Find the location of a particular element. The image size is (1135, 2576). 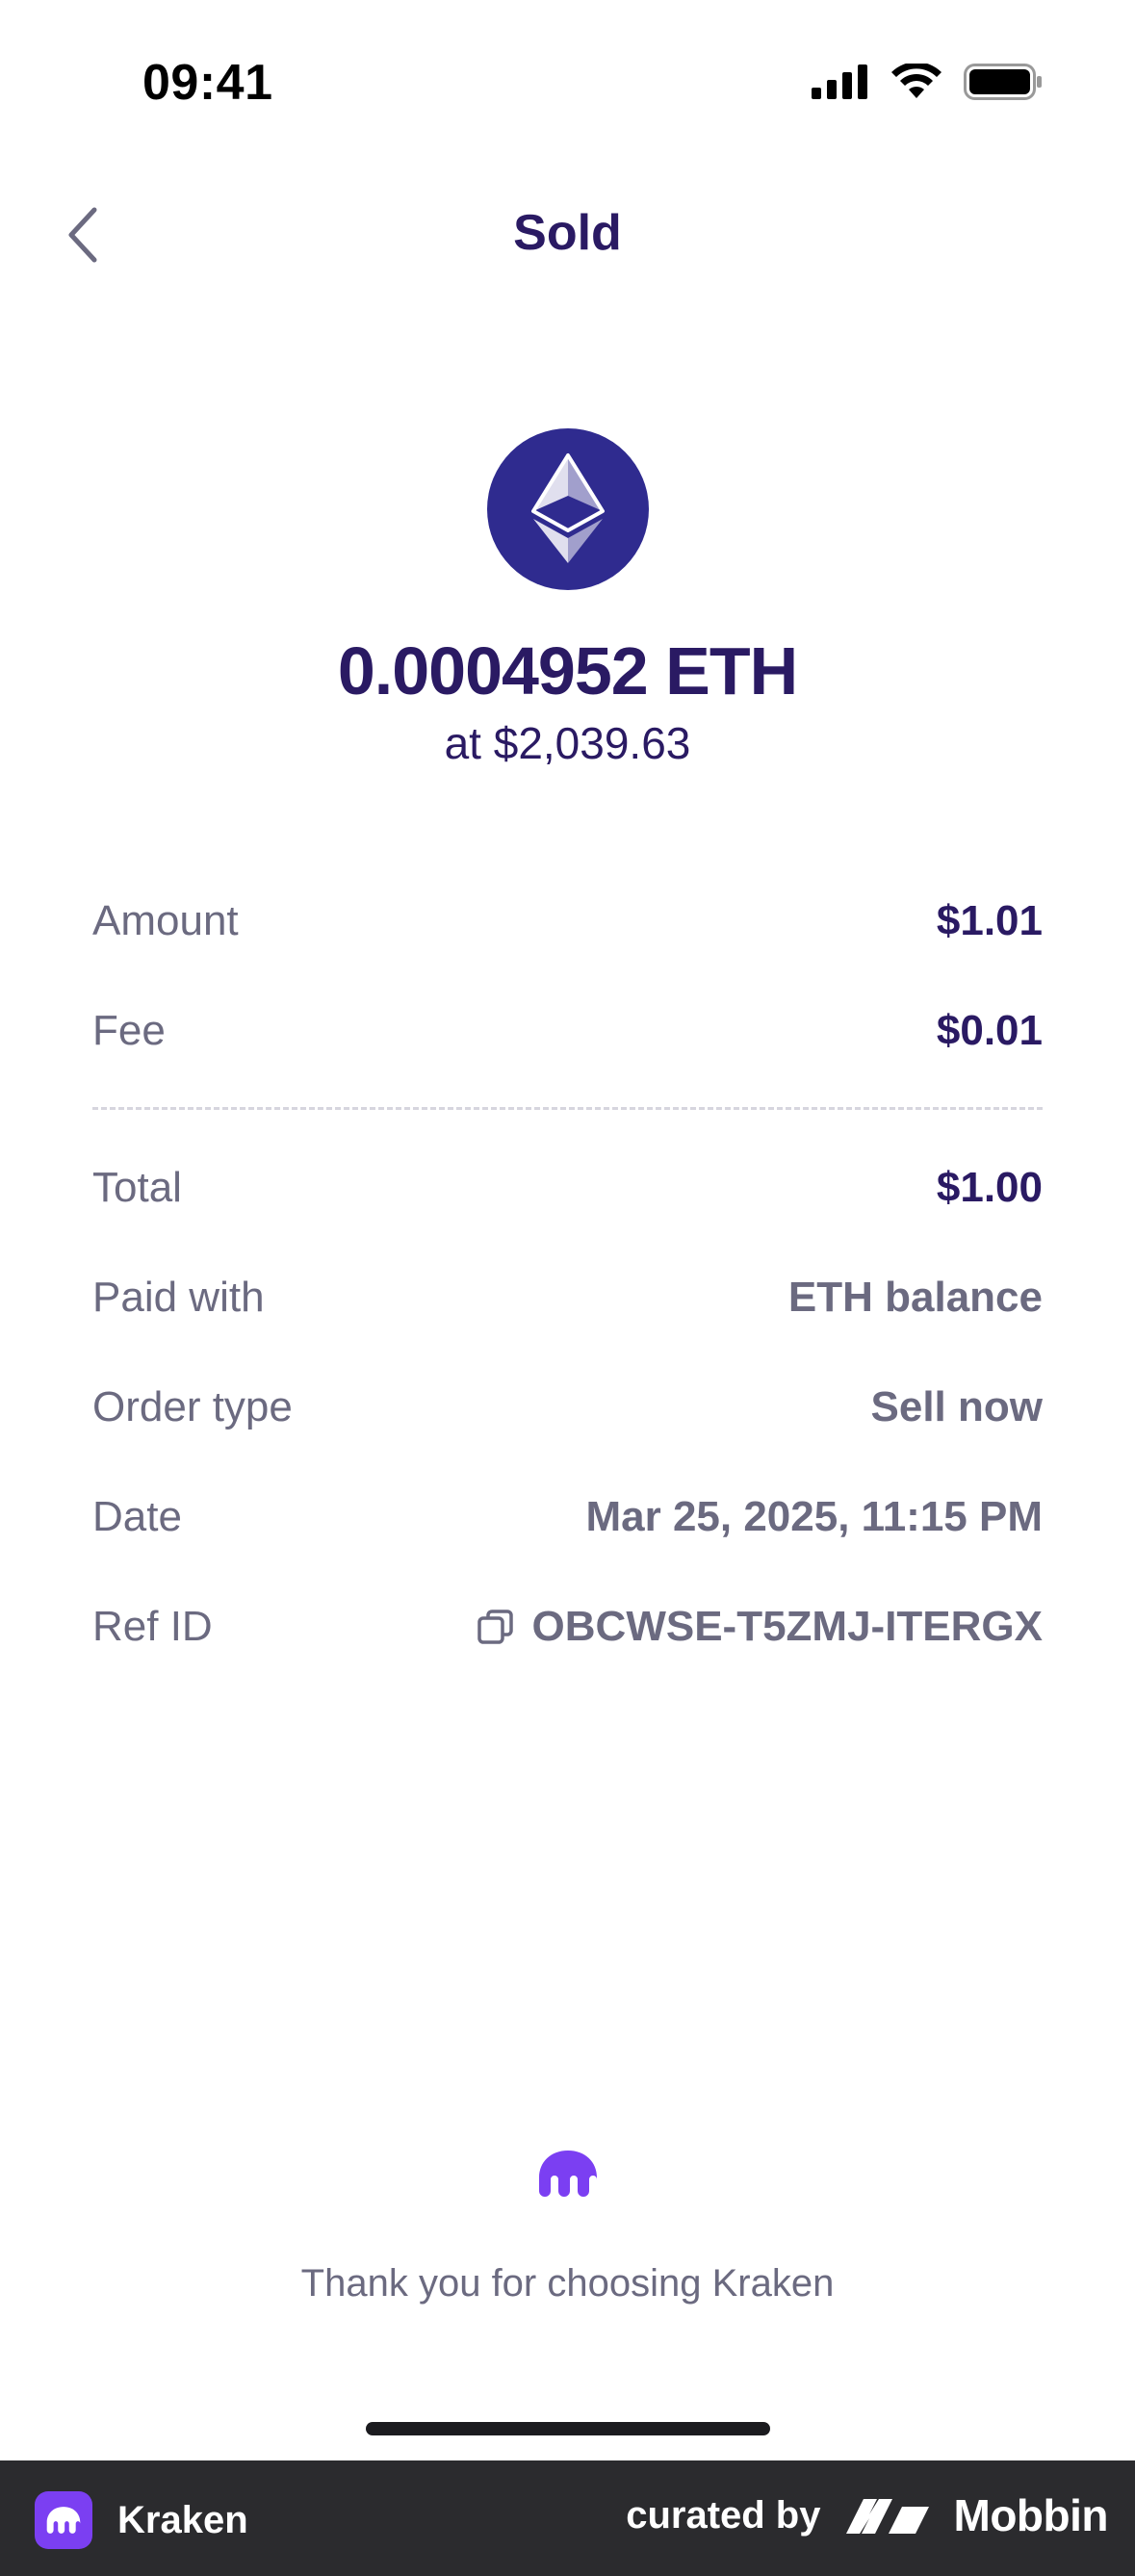

detail-row-total: Total $1.00 is located at coordinates (567, 1188).